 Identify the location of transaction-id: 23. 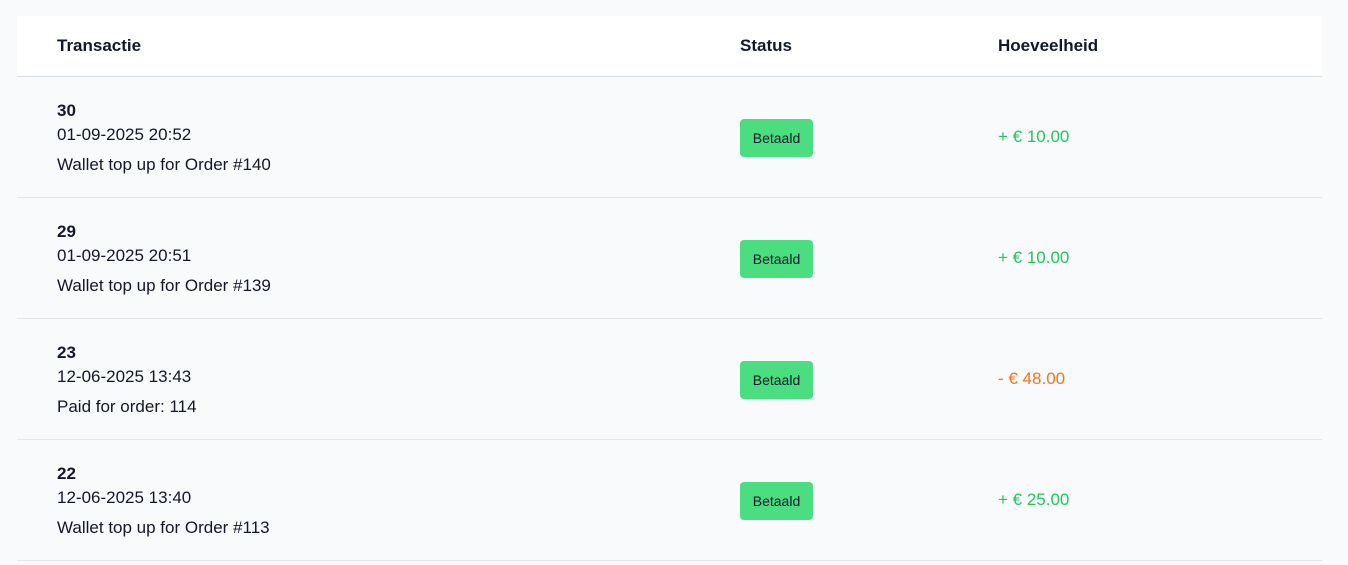
(66, 352).